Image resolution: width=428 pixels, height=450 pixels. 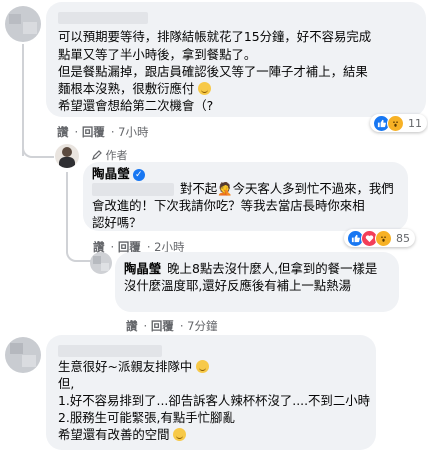 What do you see at coordinates (205, 88) in the screenshot?
I see `grimace-emoji-icon` at bounding box center [205, 88].